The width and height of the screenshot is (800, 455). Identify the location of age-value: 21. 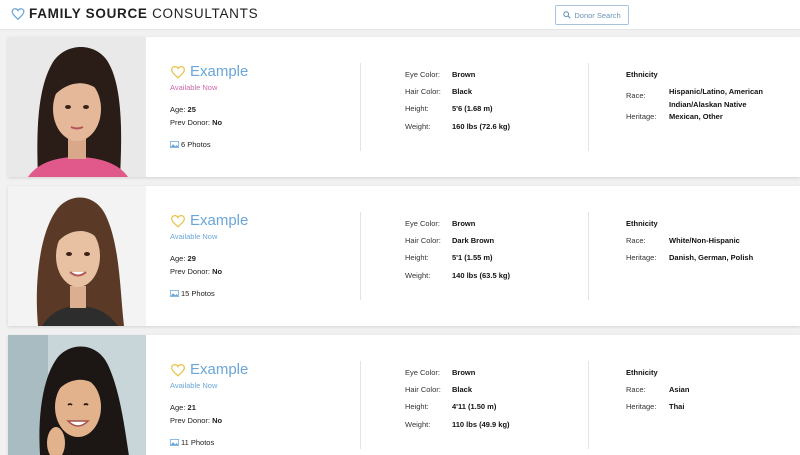
(191, 407).